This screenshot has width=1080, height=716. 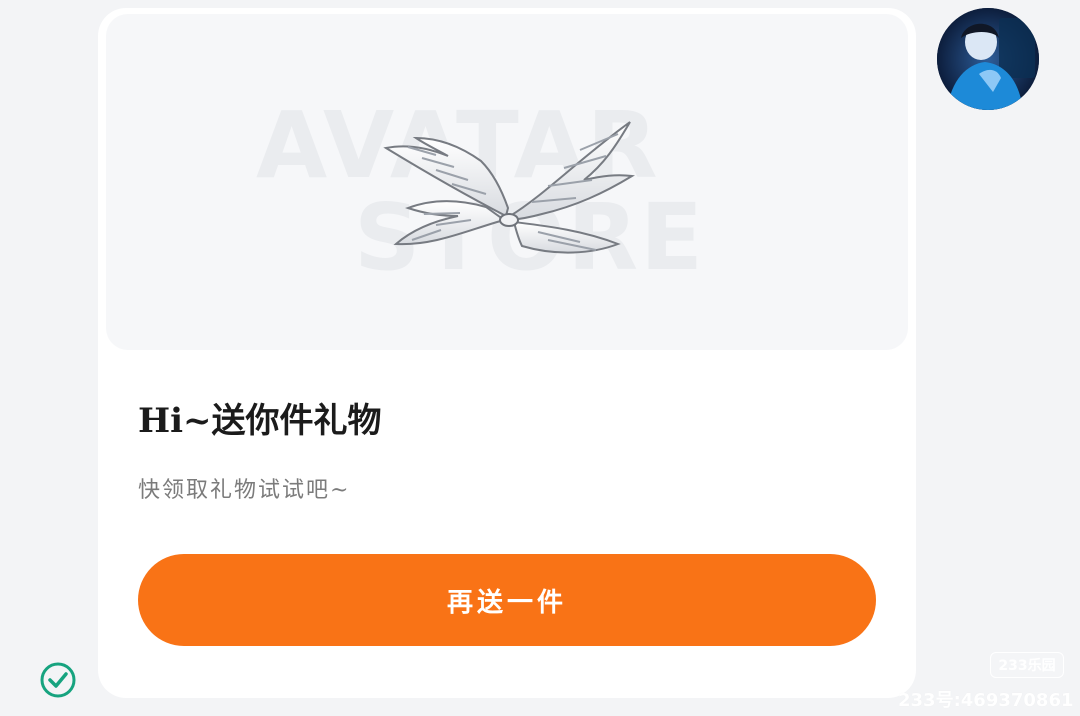 What do you see at coordinates (260, 421) in the screenshot?
I see `gift-title: Hi~送你件礼物` at bounding box center [260, 421].